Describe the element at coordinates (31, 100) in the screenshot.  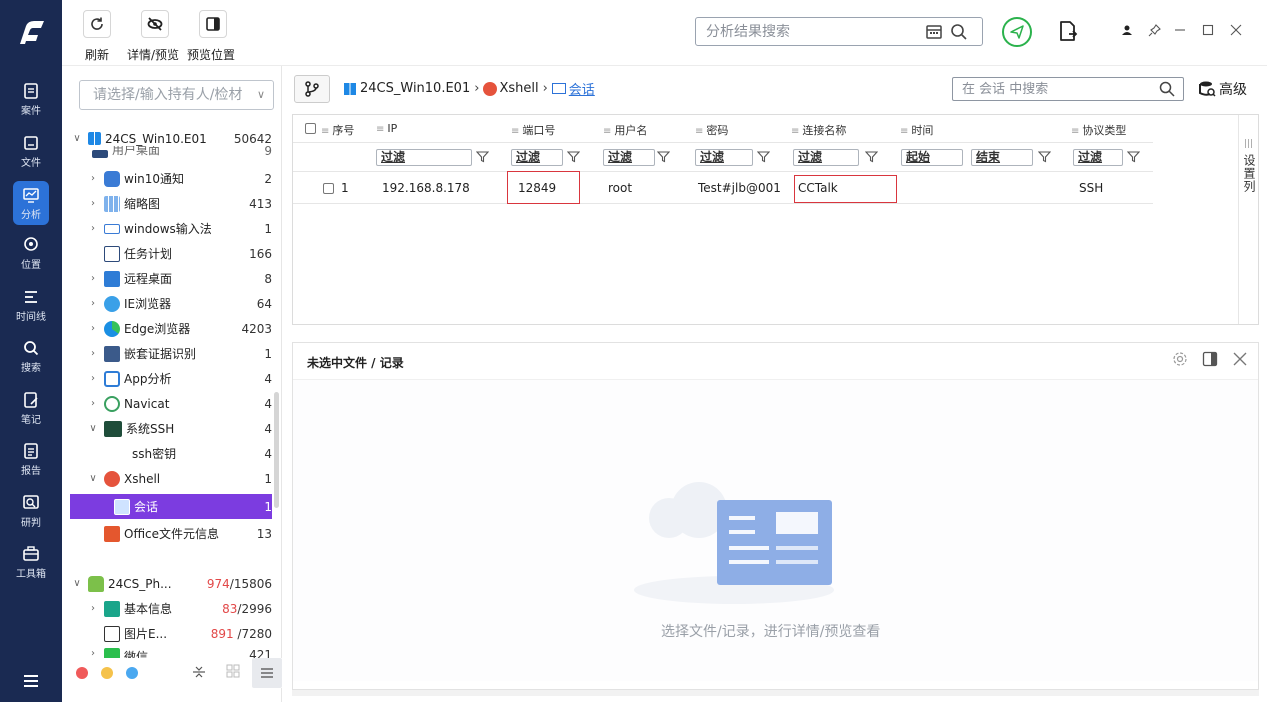
I see `nav-case: 案件` at that location.